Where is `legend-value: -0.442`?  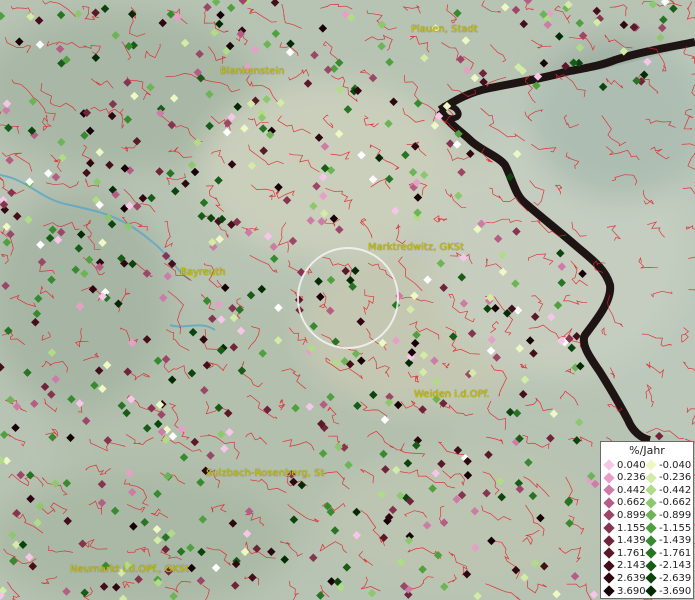 legend-value: -0.442 is located at coordinates (675, 490).